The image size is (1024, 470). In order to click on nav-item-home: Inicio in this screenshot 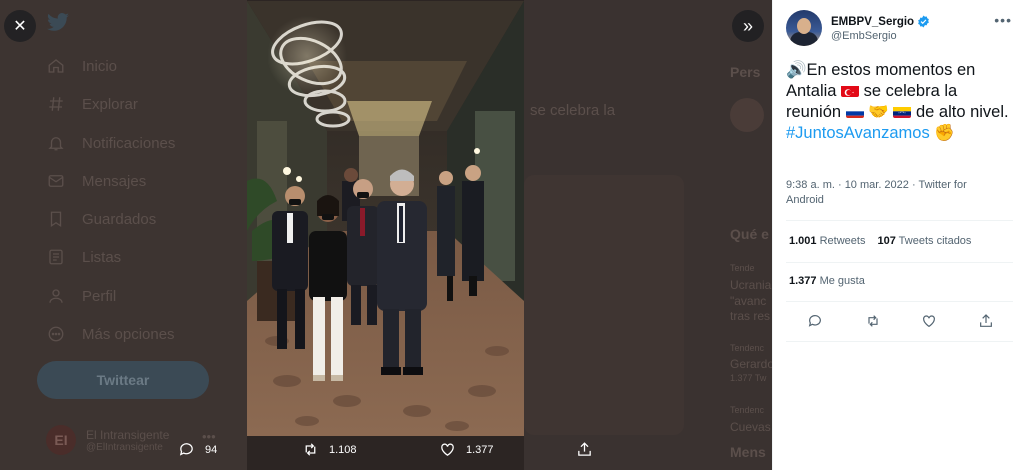, I will do `click(81, 66)`.